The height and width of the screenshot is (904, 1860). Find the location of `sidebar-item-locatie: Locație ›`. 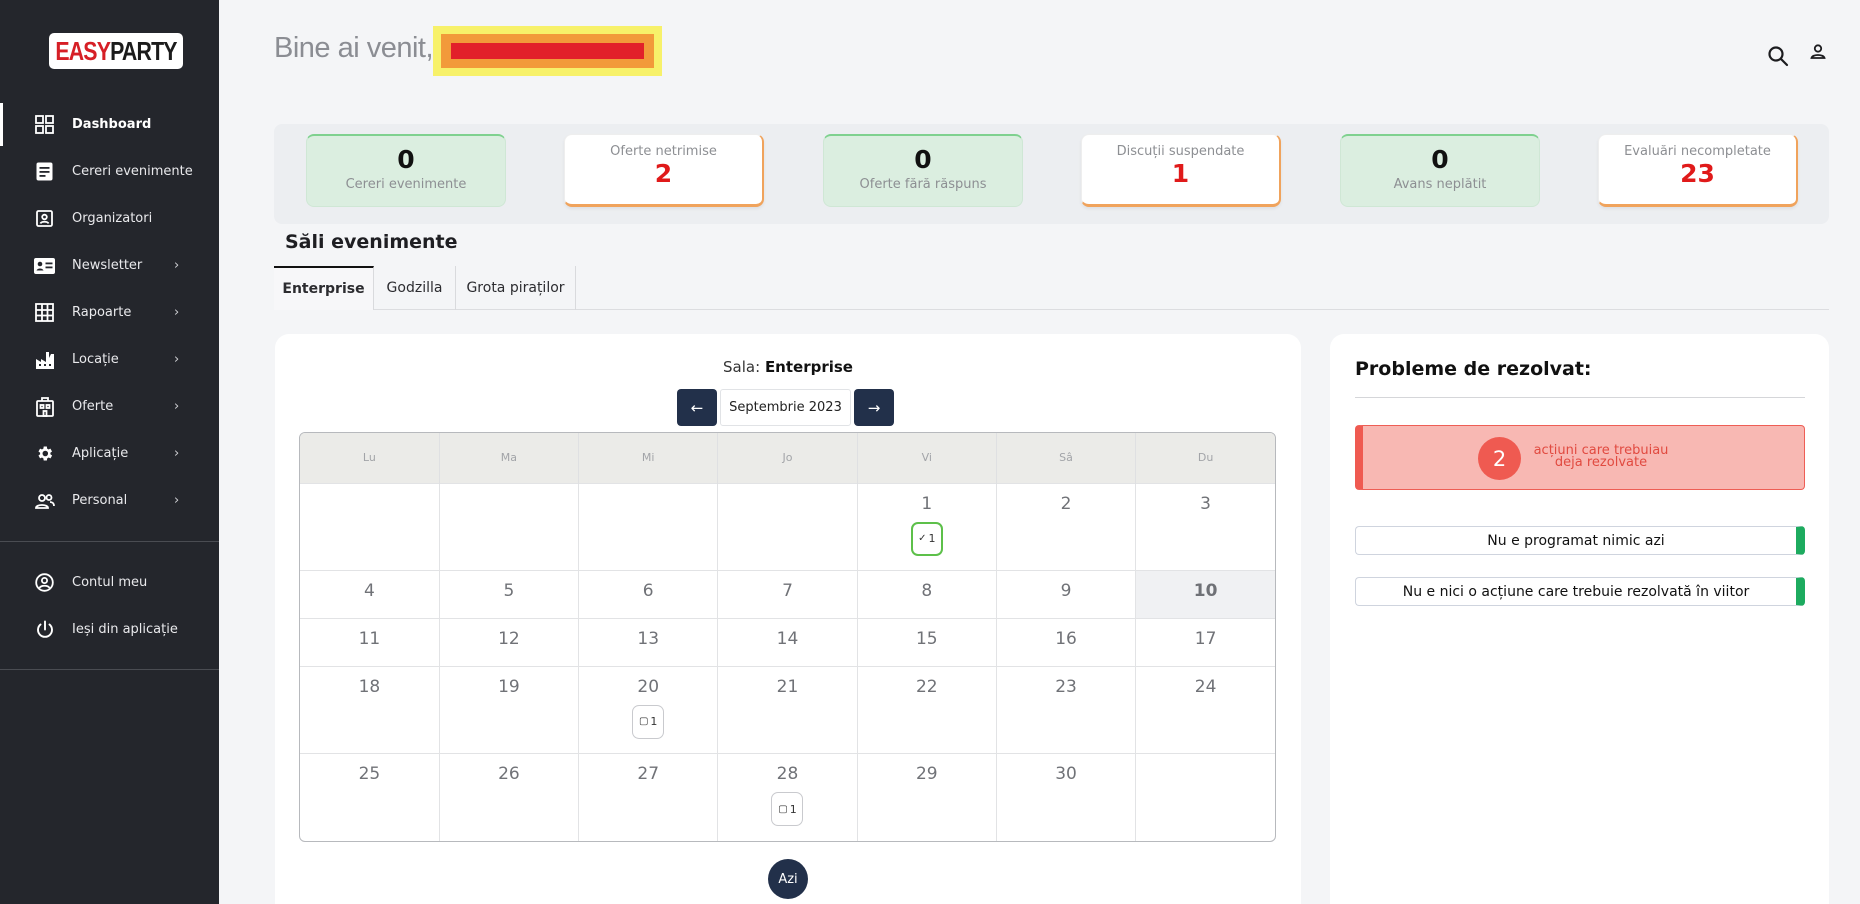

sidebar-item-locatie: Locație › is located at coordinates (109, 359).